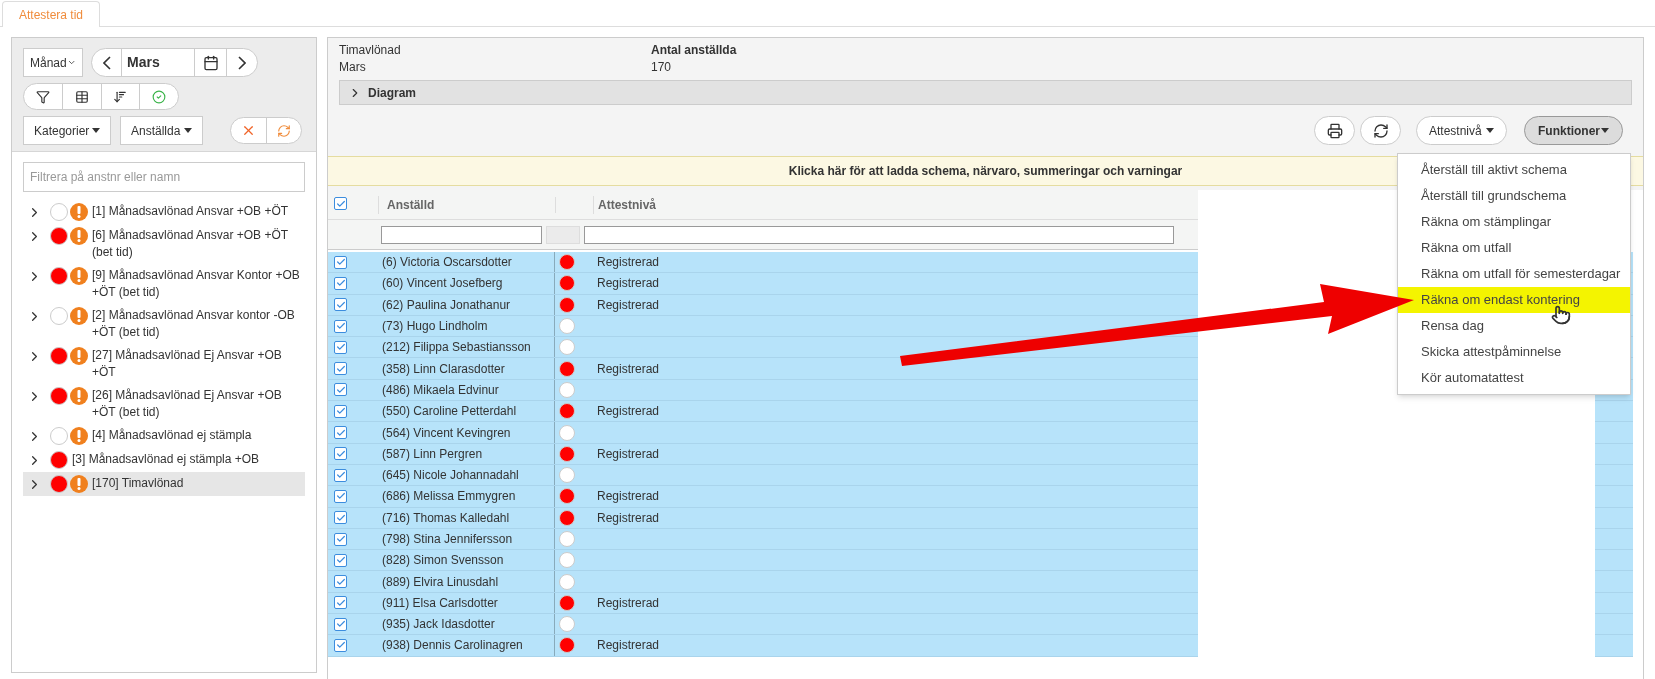 This screenshot has width=1655, height=679. I want to click on calendar-button, so click(210, 62).